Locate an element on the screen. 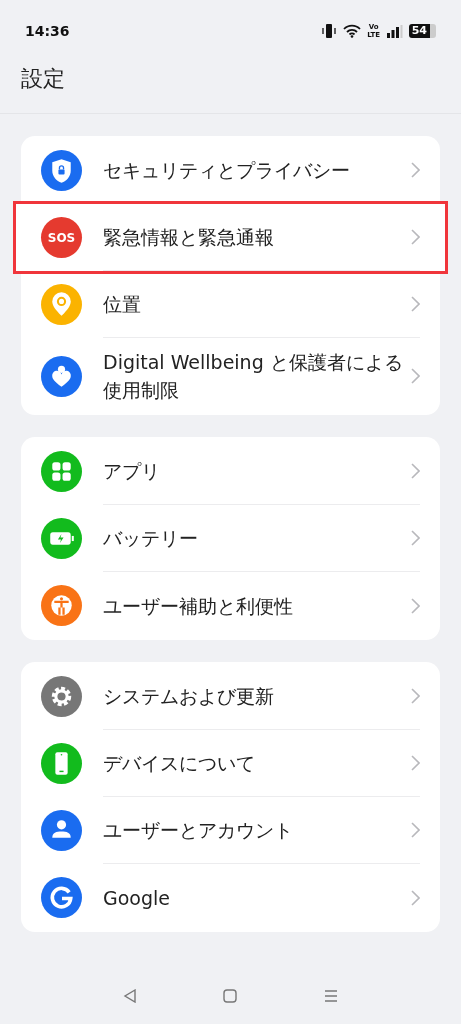 This screenshot has width=461, height=1024. settings-item: ユーザー補助と利便性 is located at coordinates (230, 605).